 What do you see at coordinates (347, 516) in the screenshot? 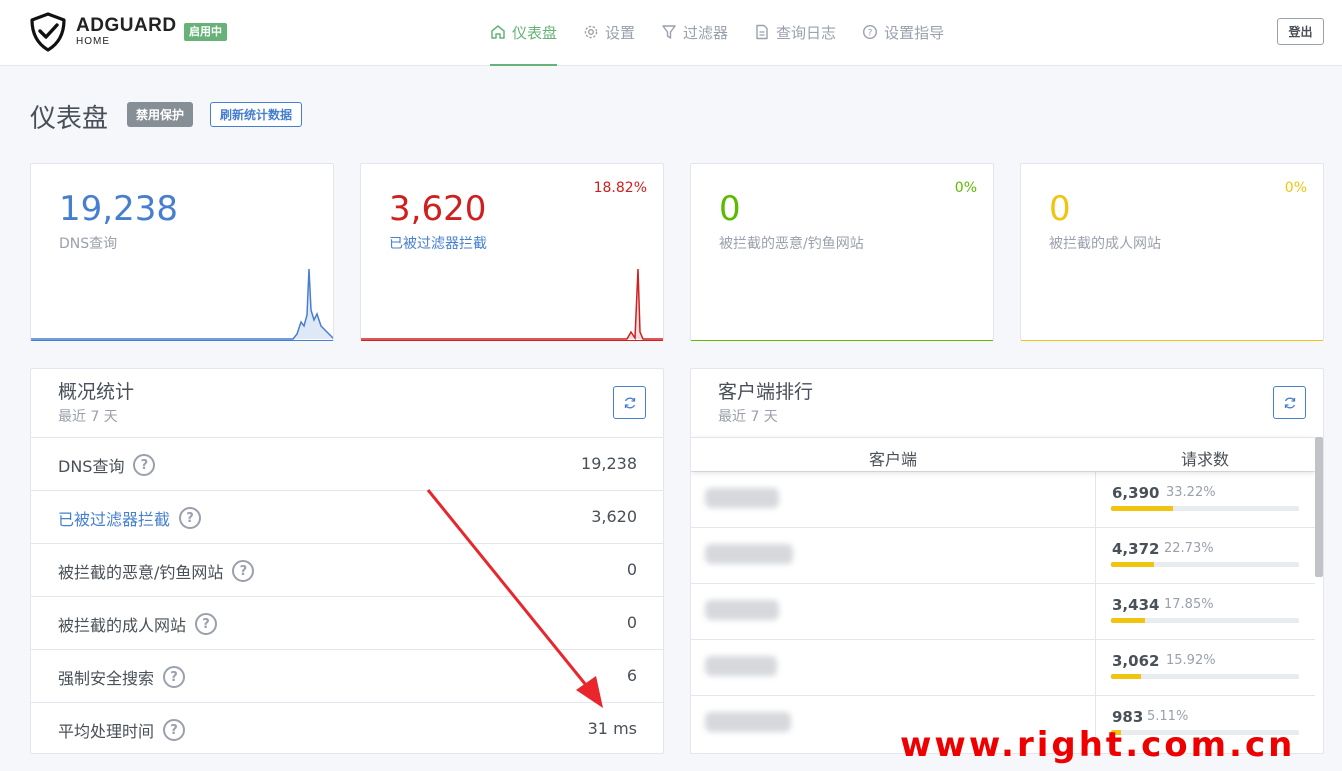
I see `overview-row-blocked-filters: 已被过滤器拦截? 3,620` at bounding box center [347, 516].